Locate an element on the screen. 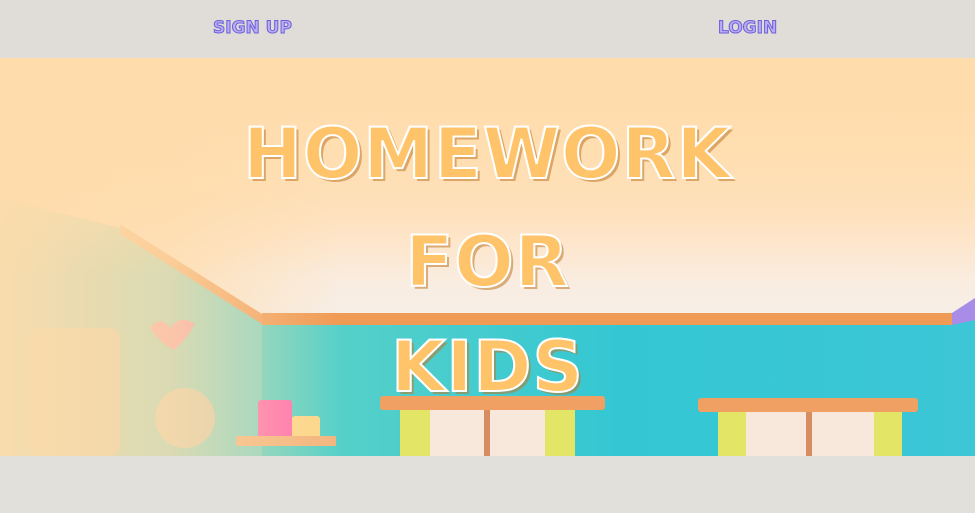 The height and width of the screenshot is (513, 975). login-link: LOGIN is located at coordinates (747, 28).